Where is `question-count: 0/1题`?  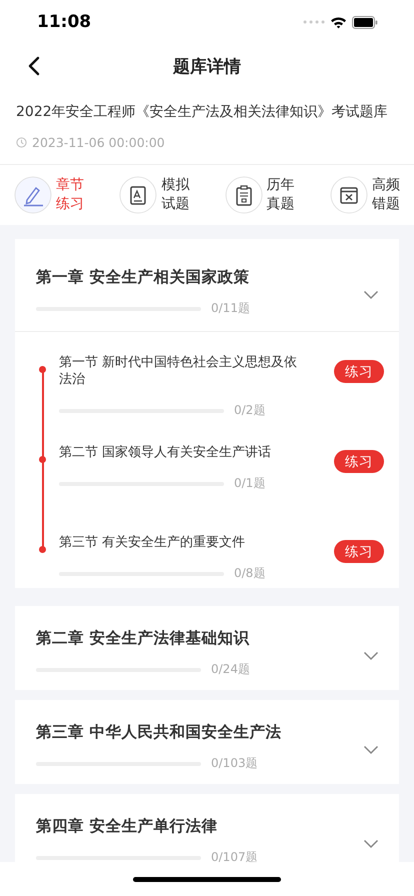
question-count: 0/1题 is located at coordinates (250, 483).